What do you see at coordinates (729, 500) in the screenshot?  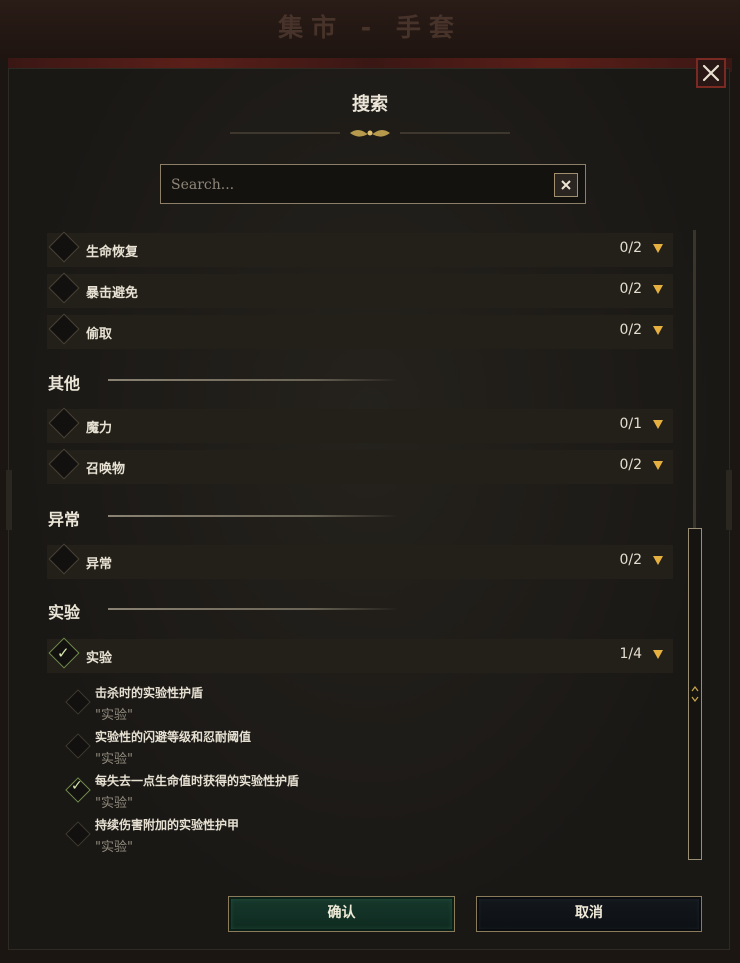 I see `frame-ornament-right` at bounding box center [729, 500].